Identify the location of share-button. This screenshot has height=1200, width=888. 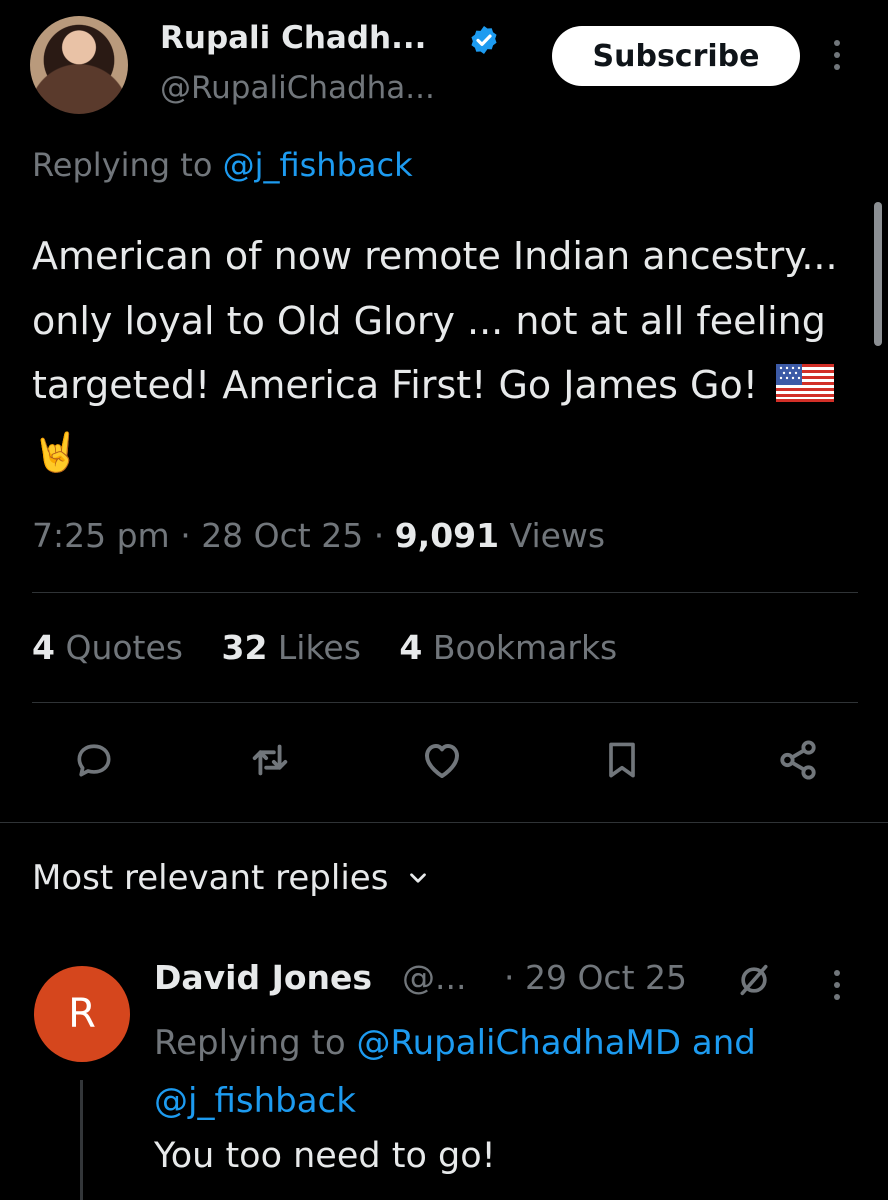
(798, 760).